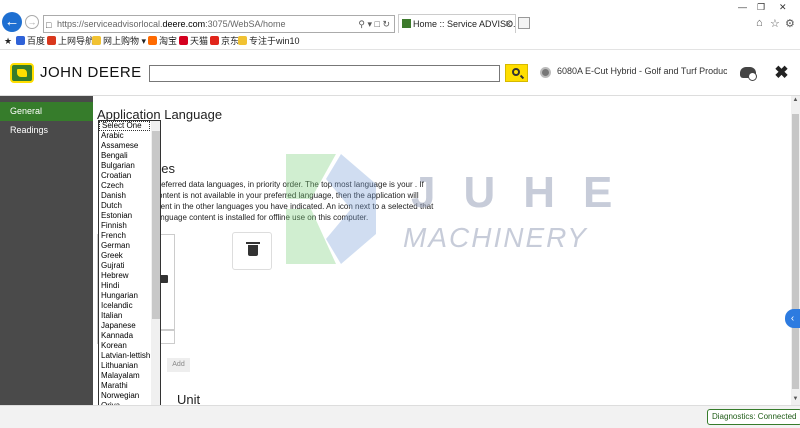 Image resolution: width=800 pixels, height=428 pixels. Describe the element at coordinates (124, 196) in the screenshot. I see `dropdown-option: Danish` at that location.